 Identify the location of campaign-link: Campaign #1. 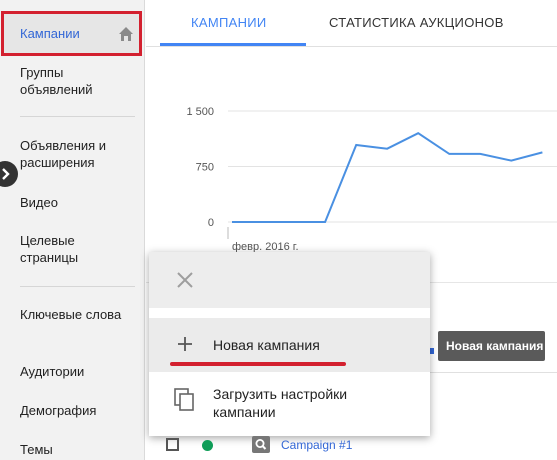
(316, 445).